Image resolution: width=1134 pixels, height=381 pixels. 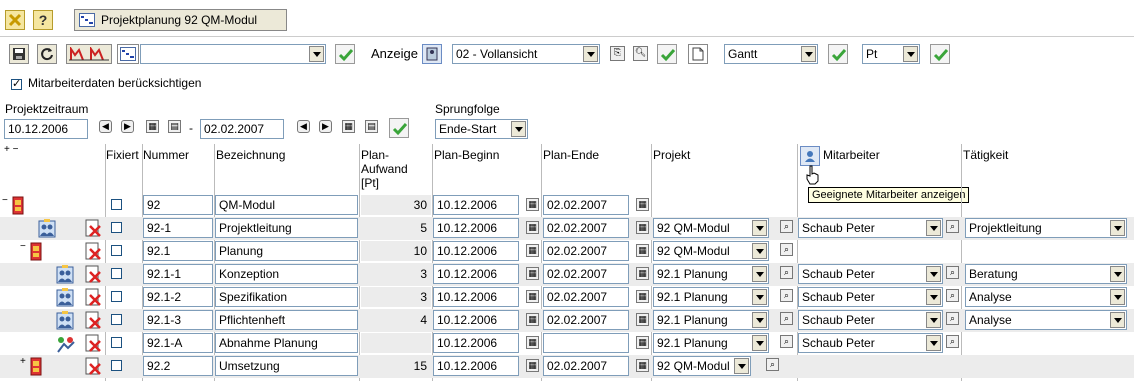 I want to click on nummer-field: 92.1-A, so click(x=178, y=343).